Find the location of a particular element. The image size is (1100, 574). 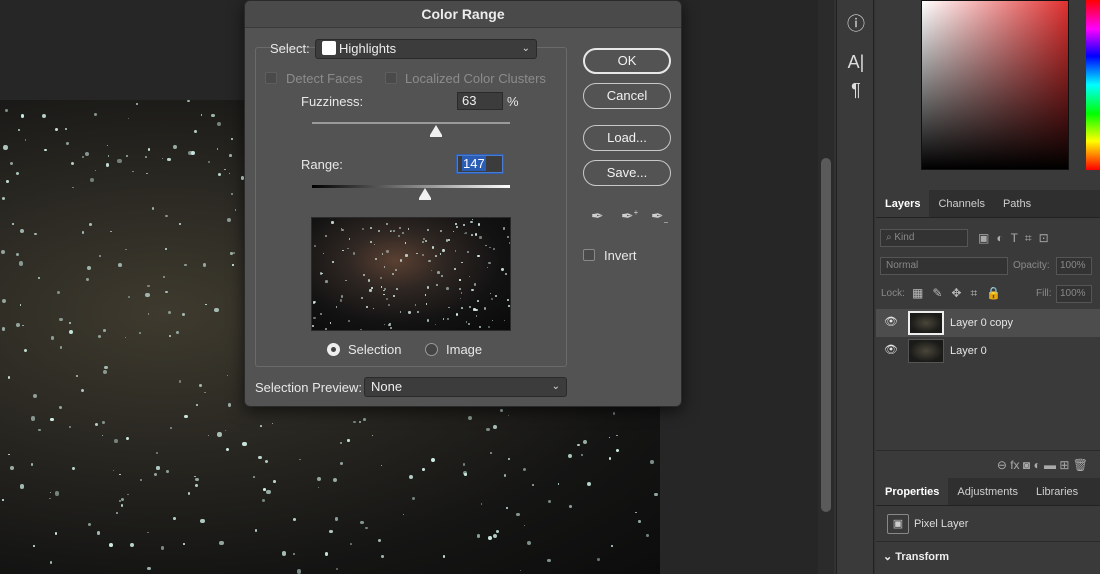

canvas-scrollbar-thumb is located at coordinates (826, 335).